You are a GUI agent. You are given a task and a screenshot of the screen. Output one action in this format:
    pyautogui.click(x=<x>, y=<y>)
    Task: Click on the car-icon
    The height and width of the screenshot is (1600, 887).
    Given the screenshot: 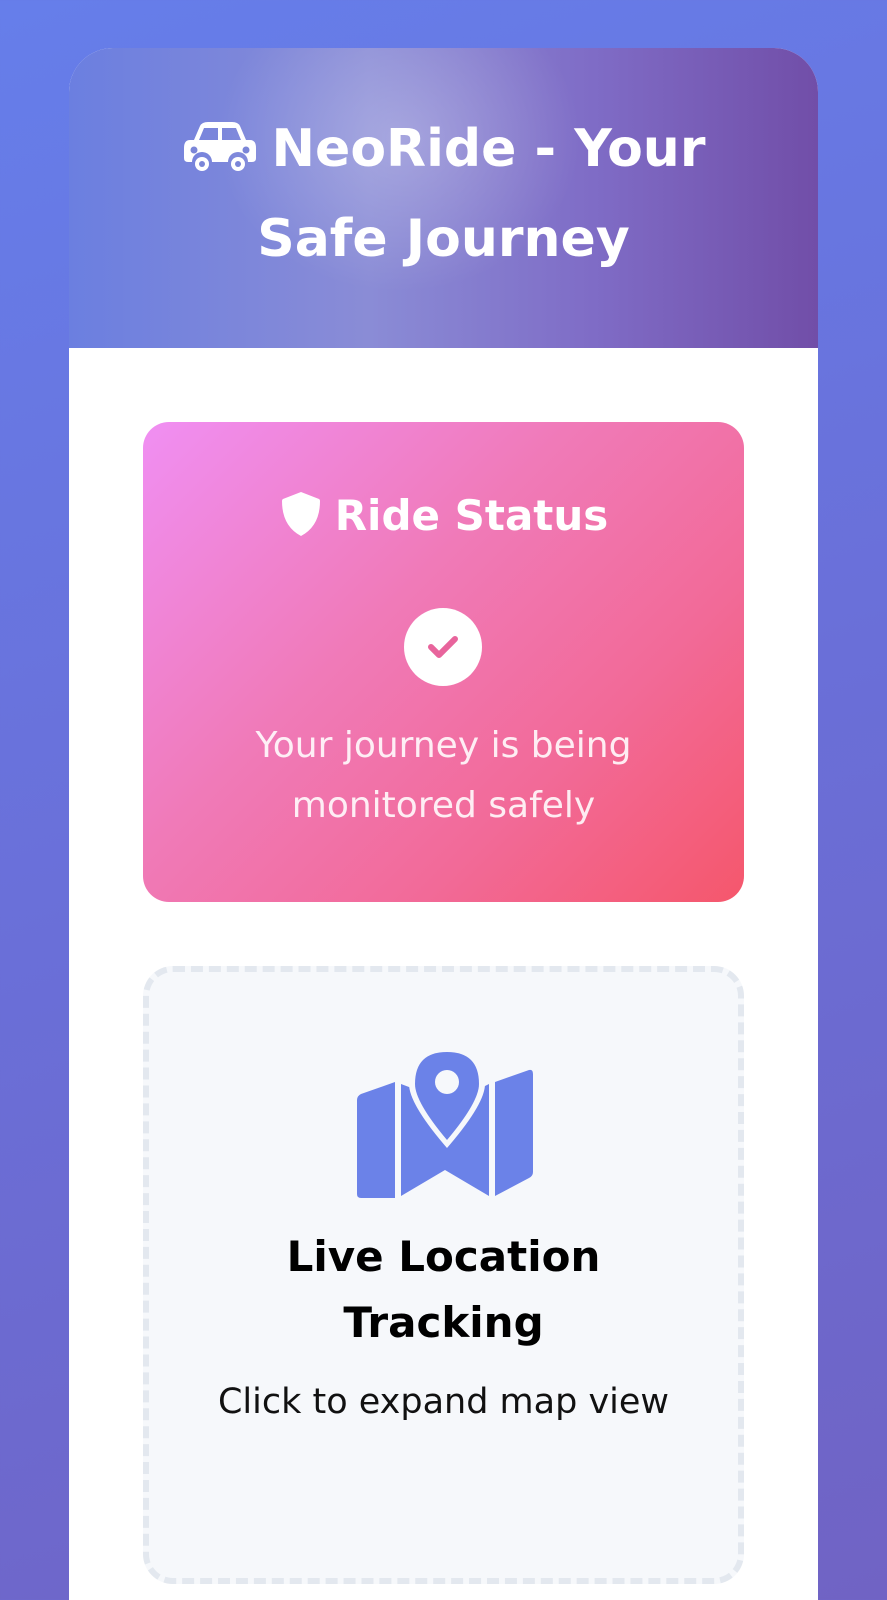 What is the action you would take?
    pyautogui.click(x=219, y=146)
    